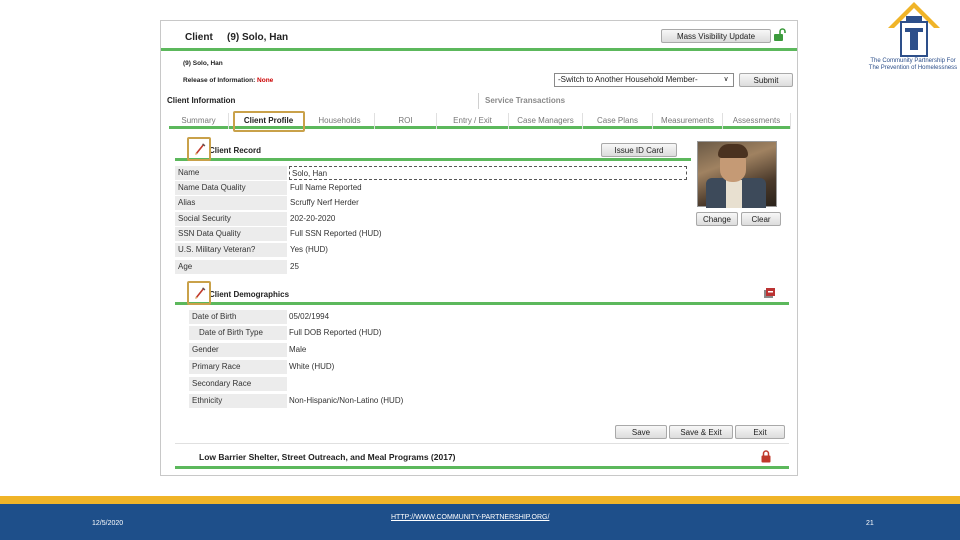  I want to click on clear-photo-button: Clear, so click(761, 219).